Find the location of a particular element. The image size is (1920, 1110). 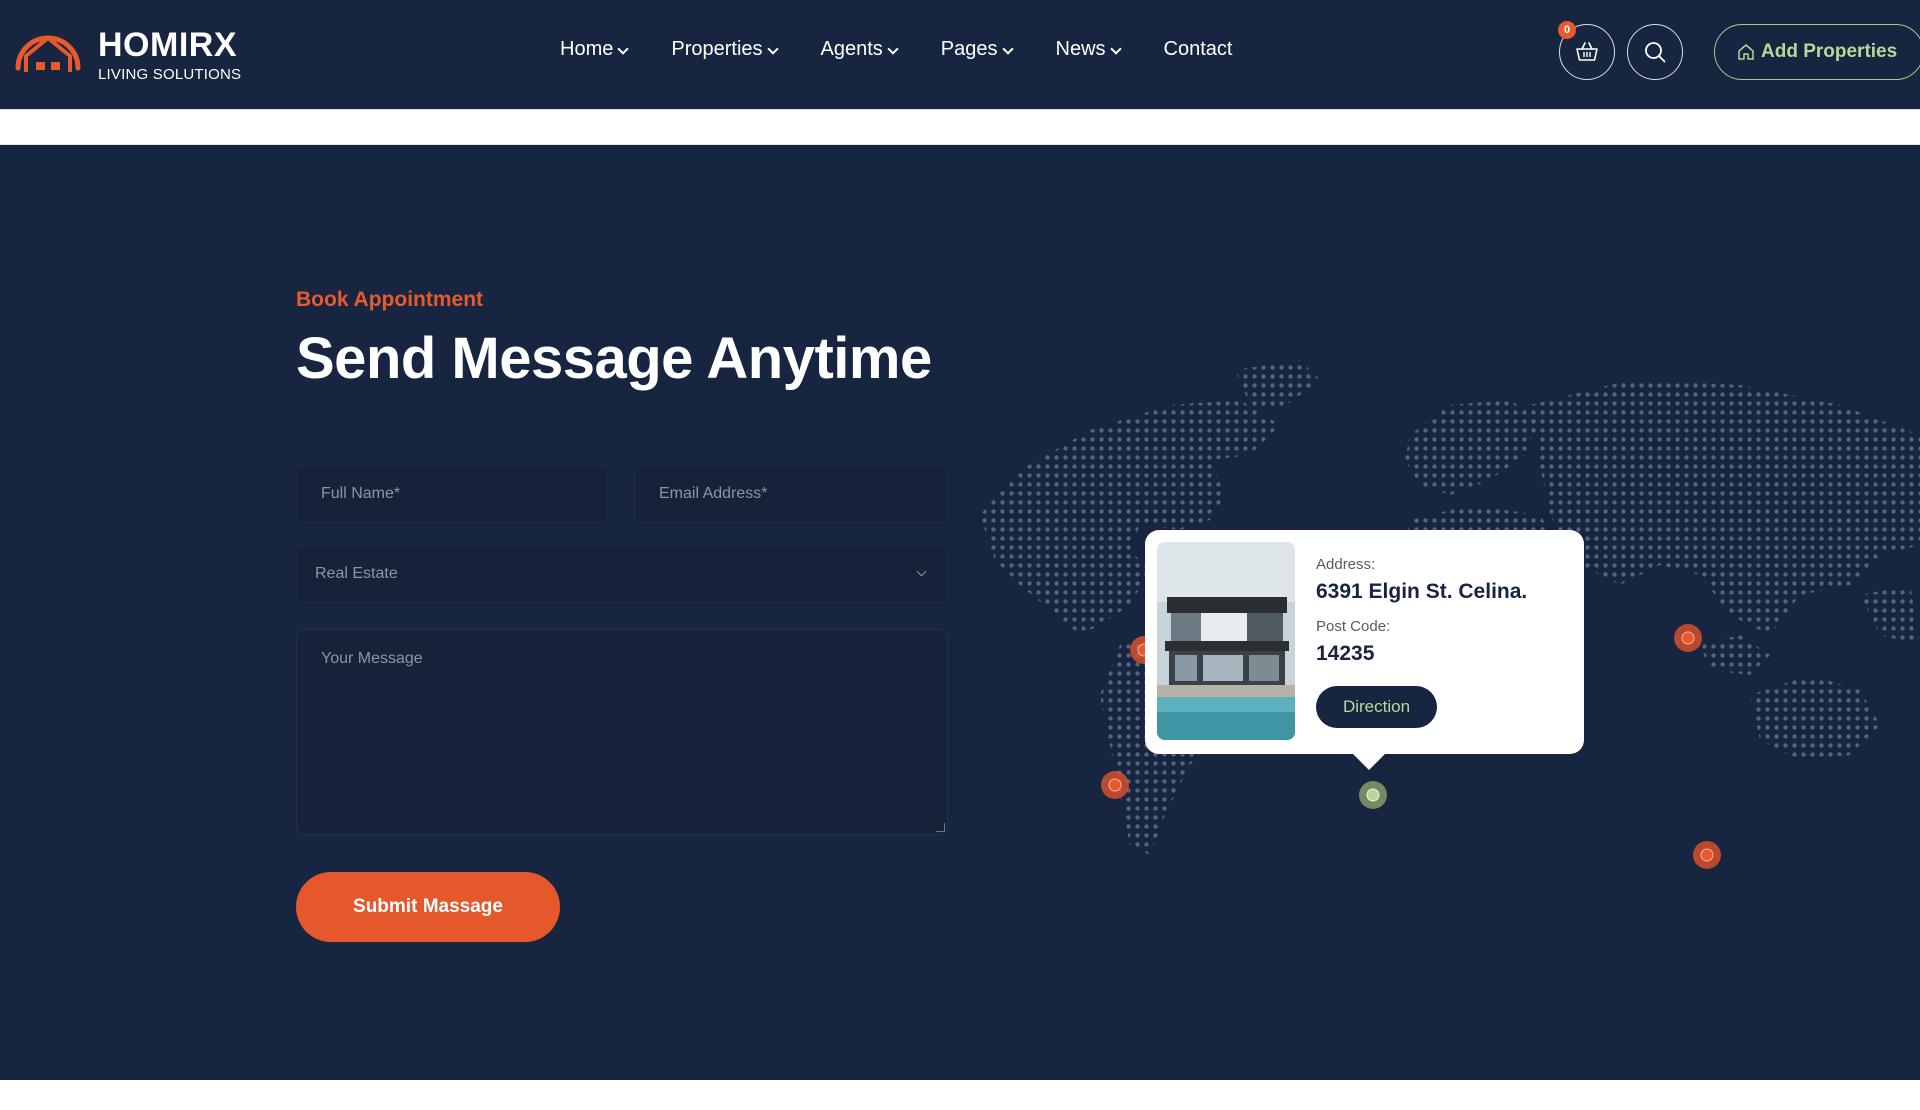

logo-name: HOMIRX is located at coordinates (167, 45).